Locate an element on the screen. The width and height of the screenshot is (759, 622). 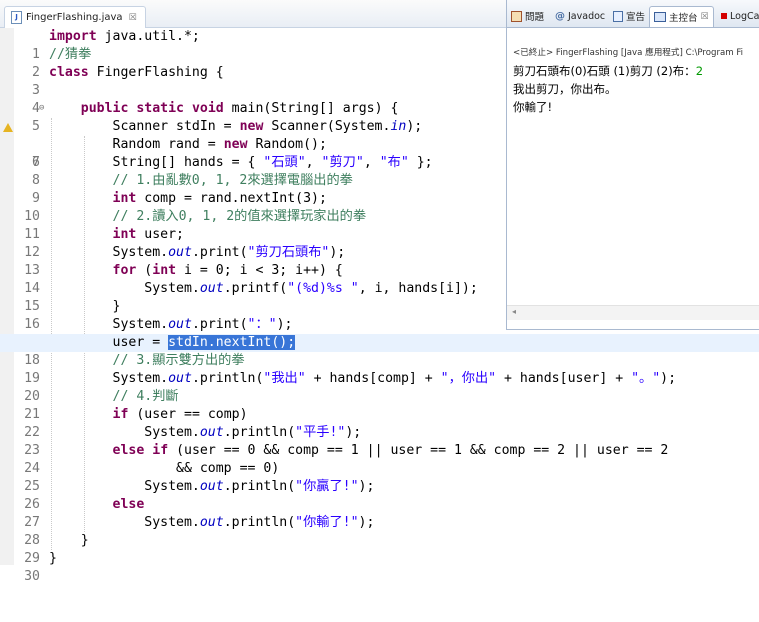
console-output-line: 你輸了! is located at coordinates (533, 107).